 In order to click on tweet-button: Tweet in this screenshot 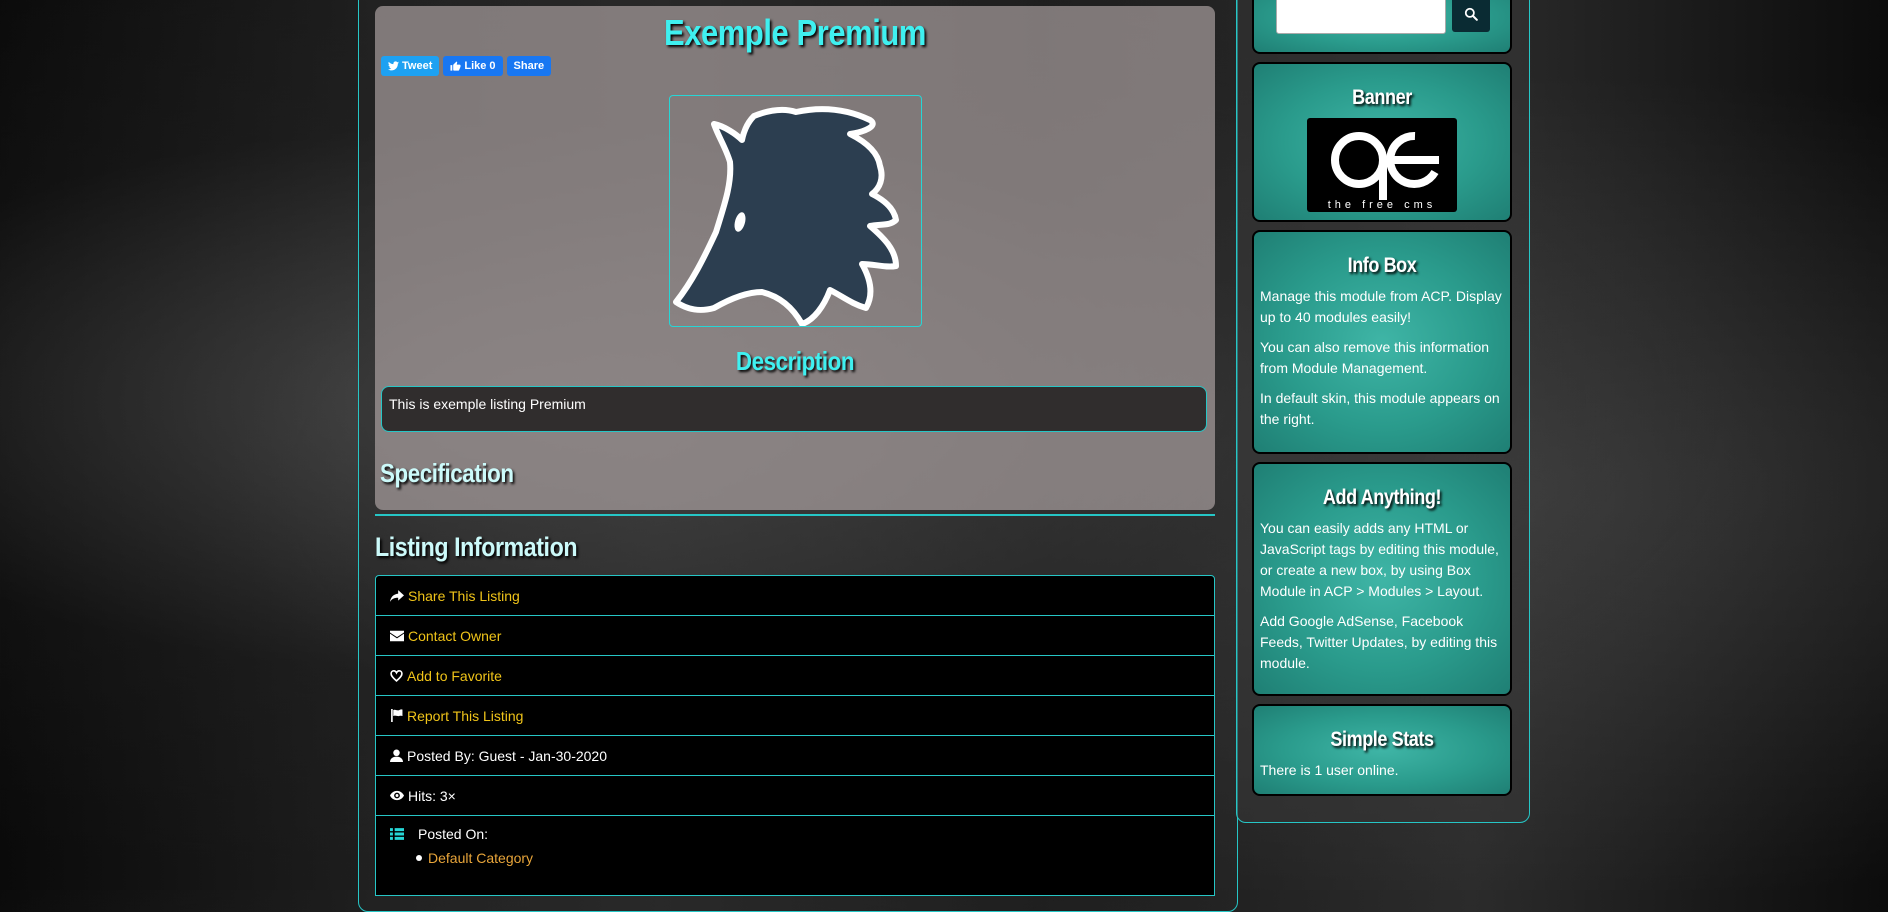, I will do `click(410, 66)`.